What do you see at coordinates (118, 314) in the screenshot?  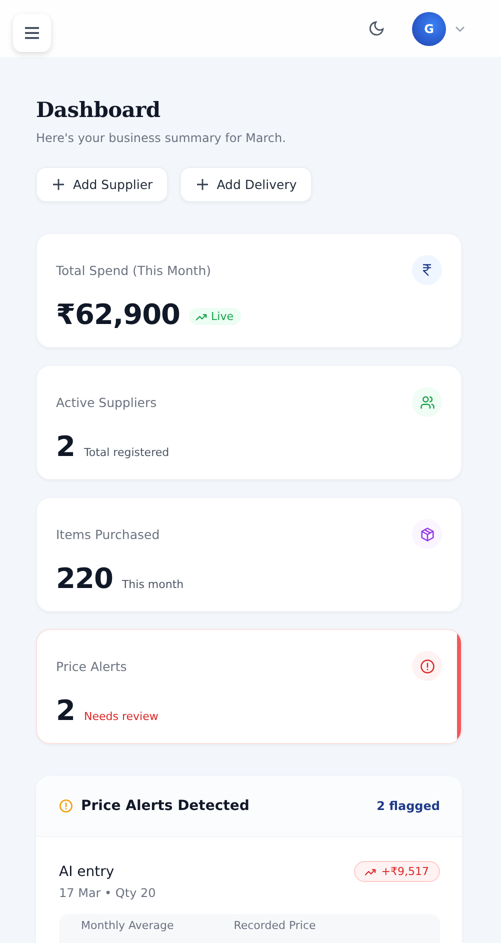 I see `stat-value: ₹62,900` at bounding box center [118, 314].